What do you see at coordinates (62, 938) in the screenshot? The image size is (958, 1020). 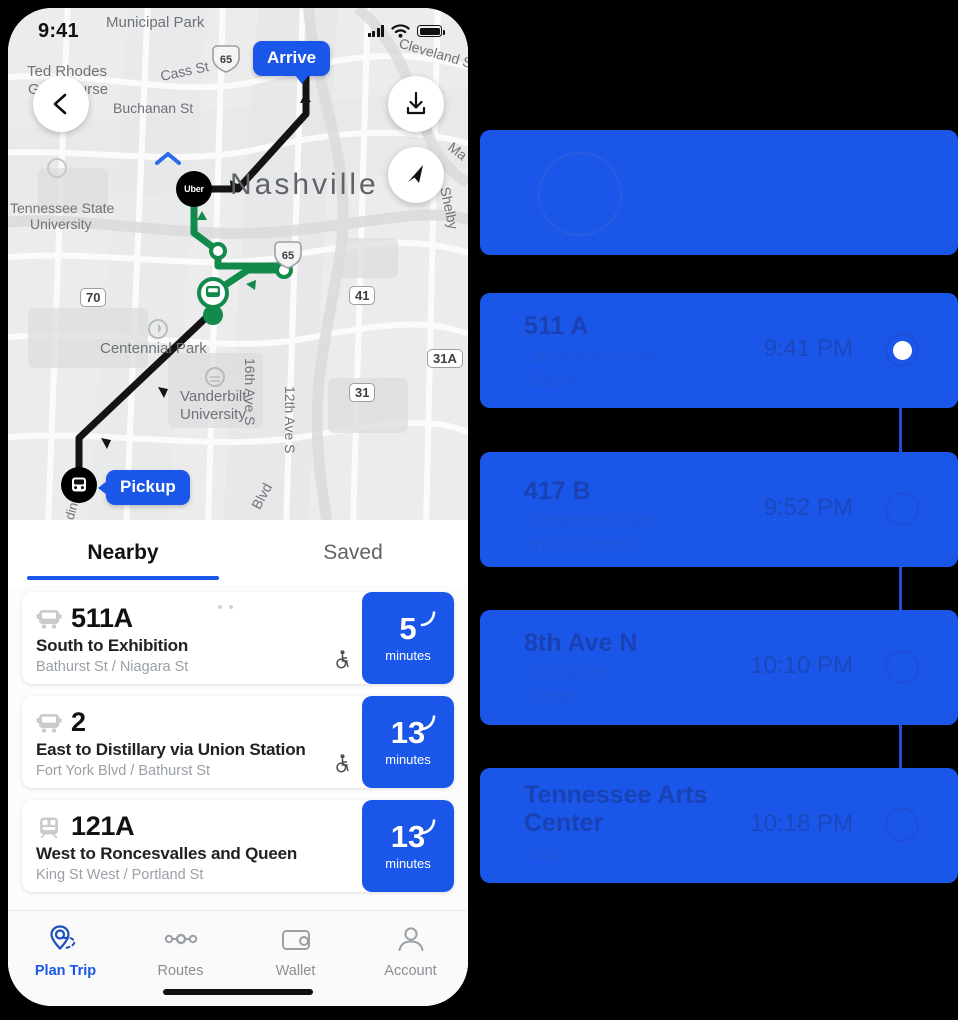 I see `map-pin-route-icon` at bounding box center [62, 938].